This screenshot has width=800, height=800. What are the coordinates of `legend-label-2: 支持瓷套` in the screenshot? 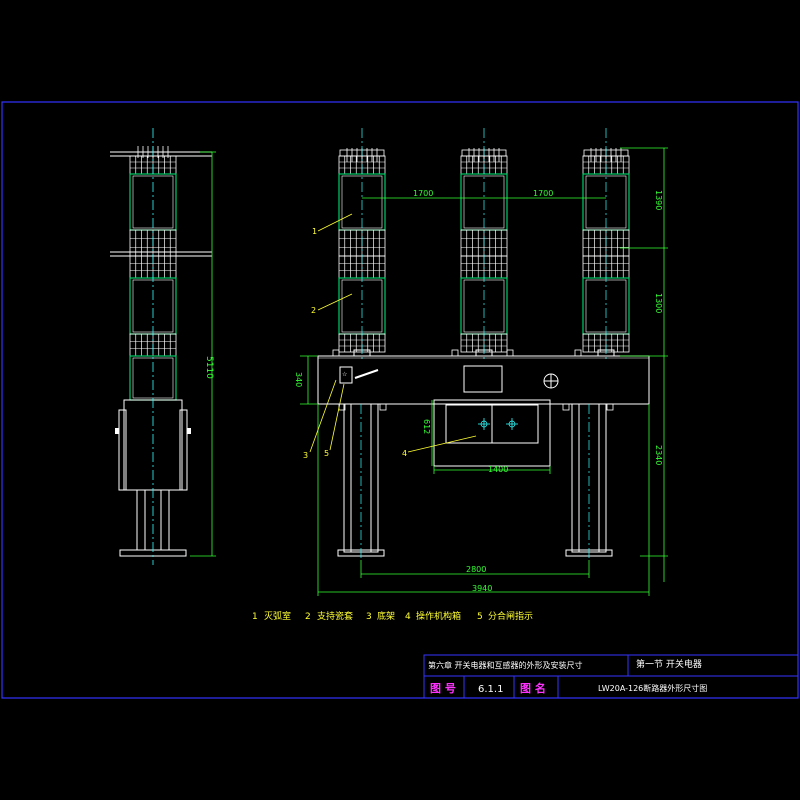 It's located at (335, 616).